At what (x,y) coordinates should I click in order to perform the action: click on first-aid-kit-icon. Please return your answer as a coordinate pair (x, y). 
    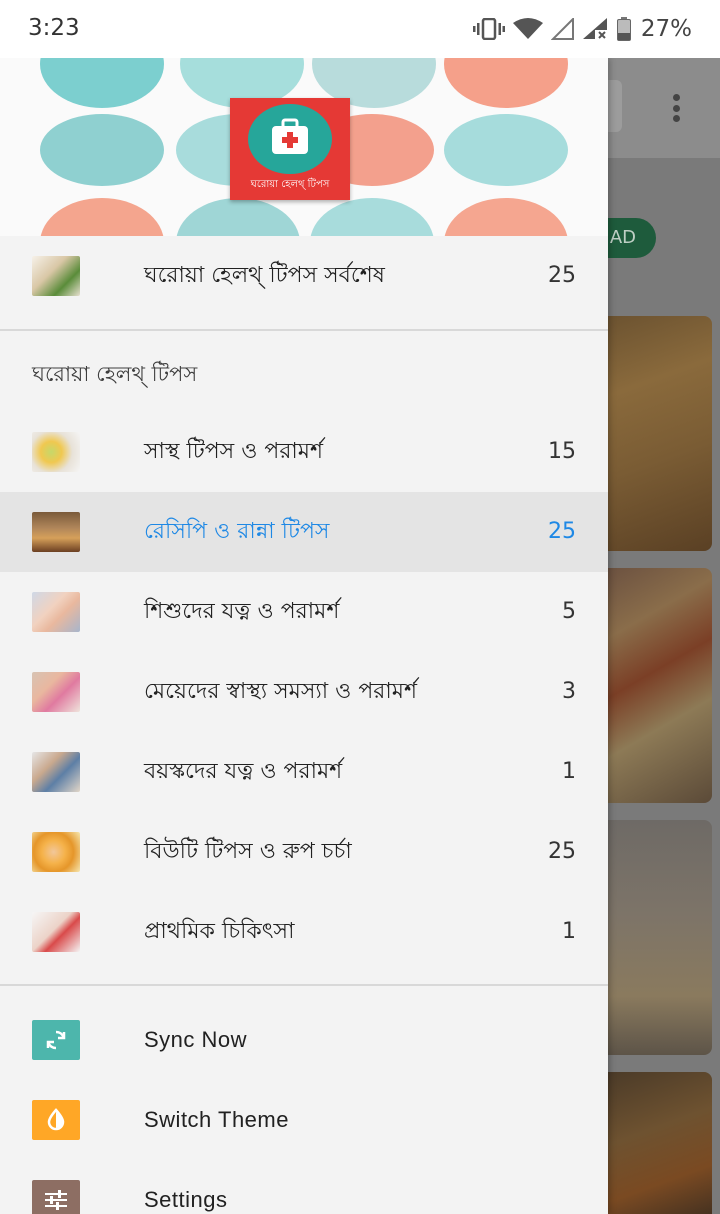
    Looking at the image, I should click on (290, 139).